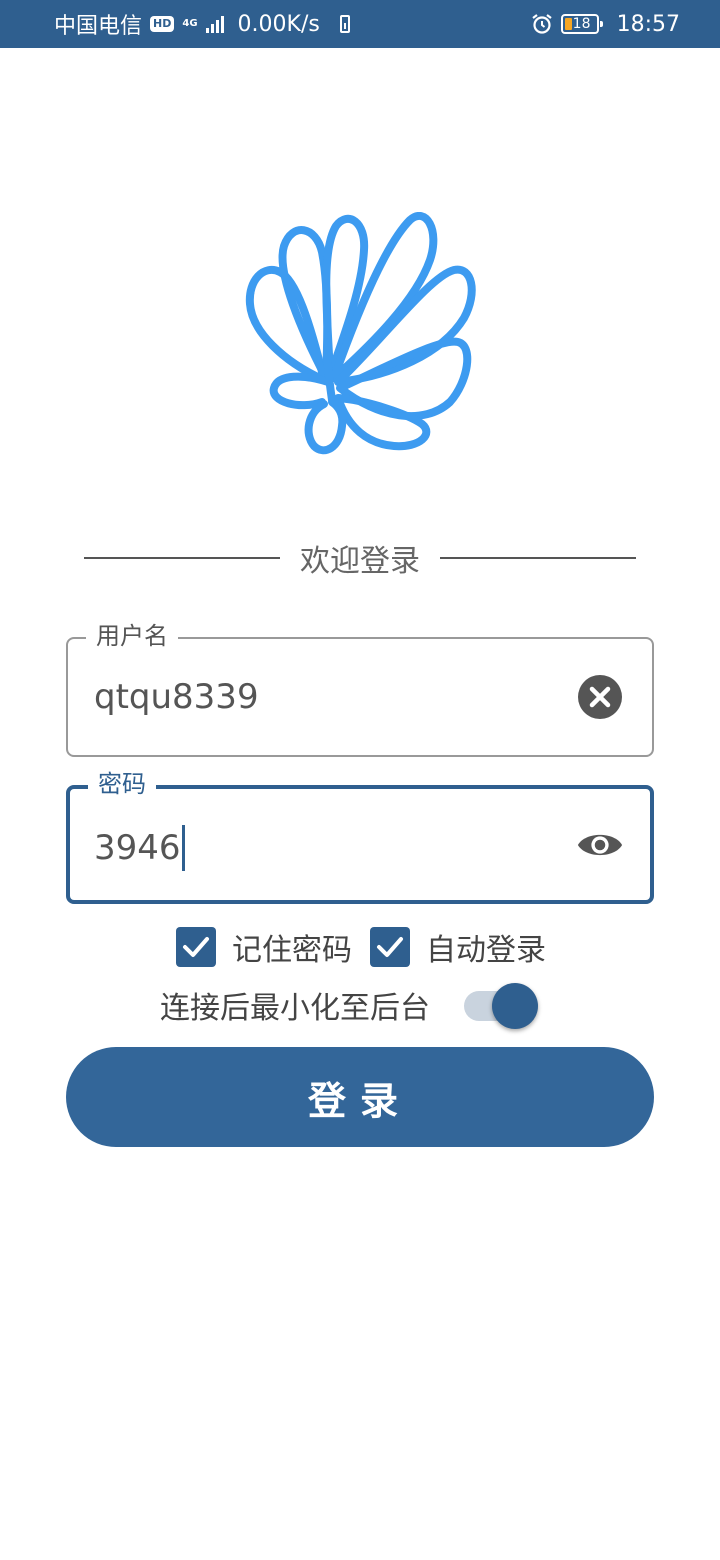  I want to click on remember-password-label: 记住密码, so click(292, 950).